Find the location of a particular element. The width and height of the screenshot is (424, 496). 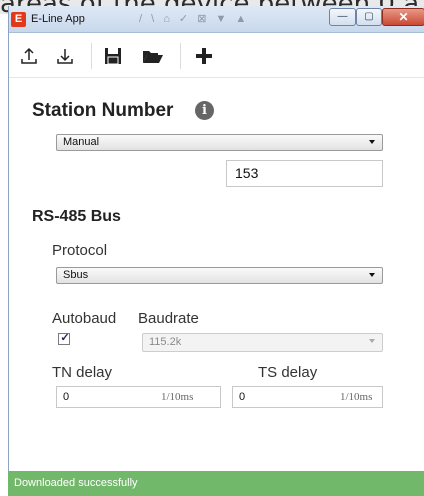

check-icon: ✓ is located at coordinates (65, 338).